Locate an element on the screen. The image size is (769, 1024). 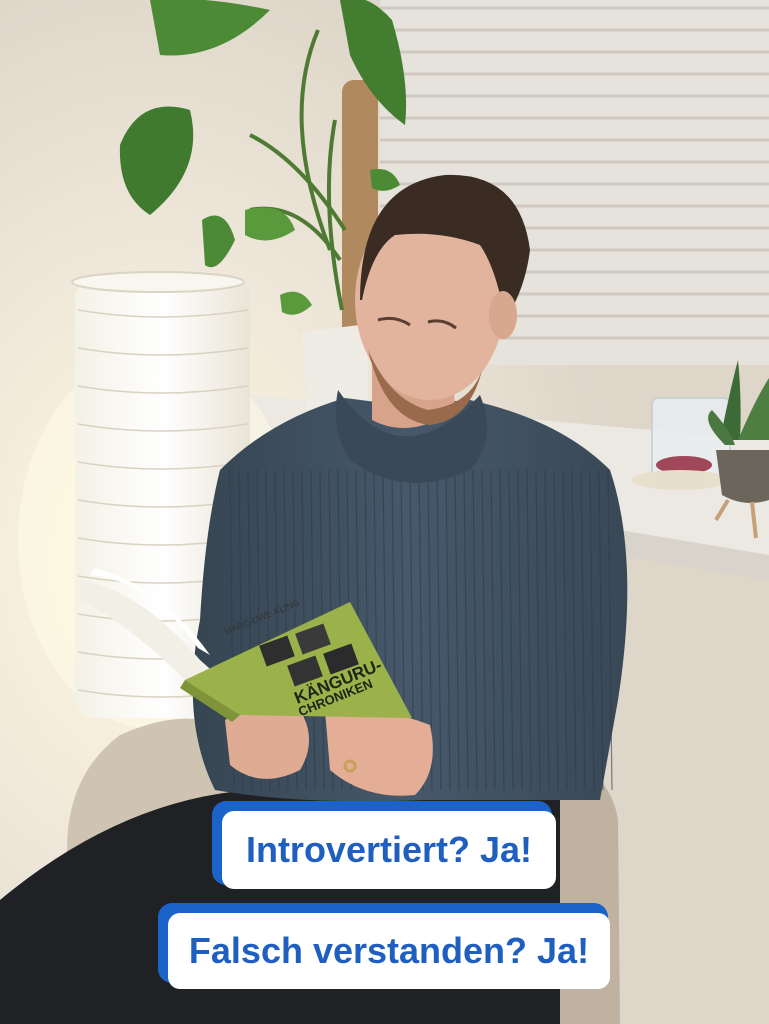
caption-introvertiert: Introvertiert? Ja! is located at coordinates (389, 850).